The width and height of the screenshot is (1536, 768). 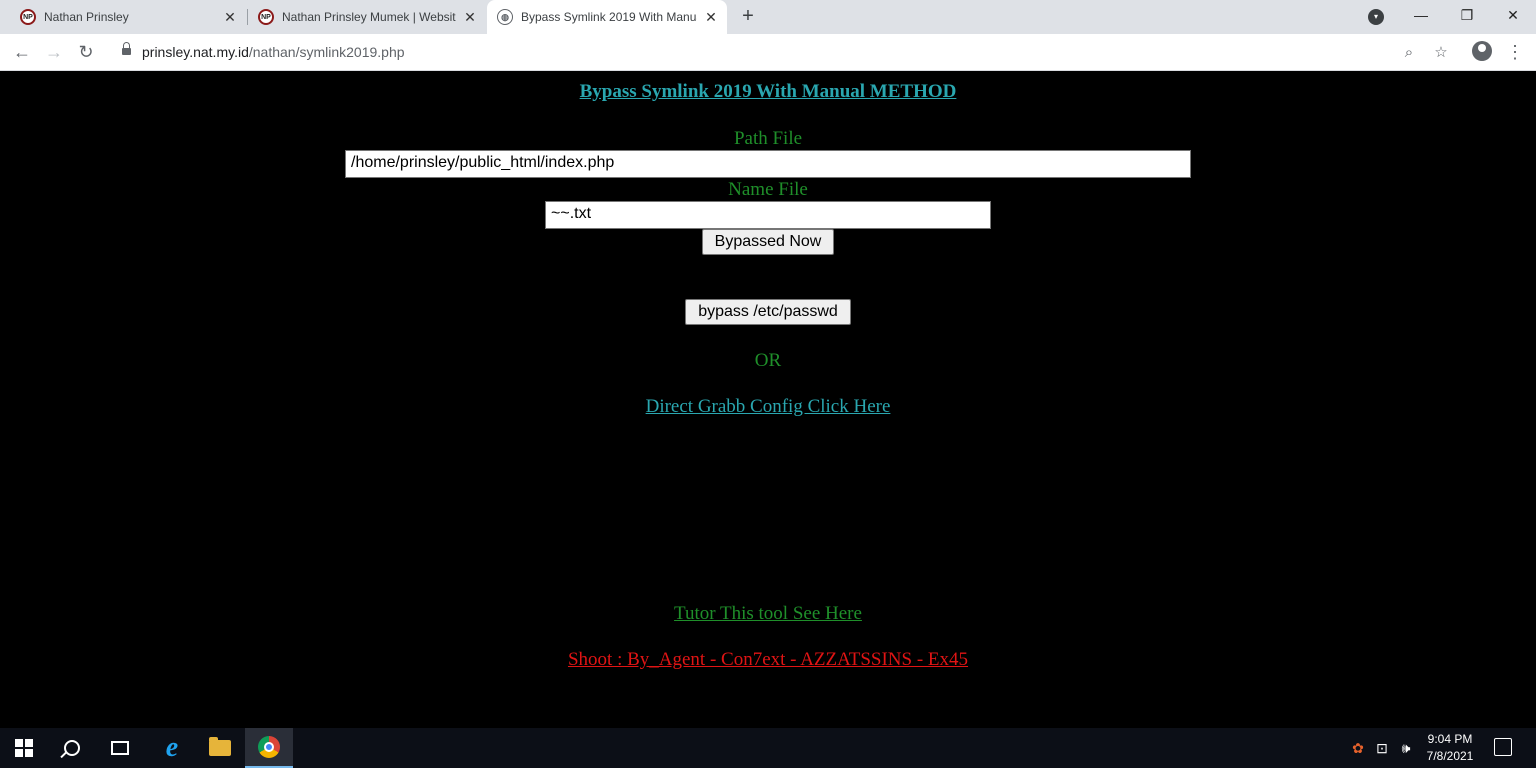 I want to click on search-icon, so click(x=72, y=748).